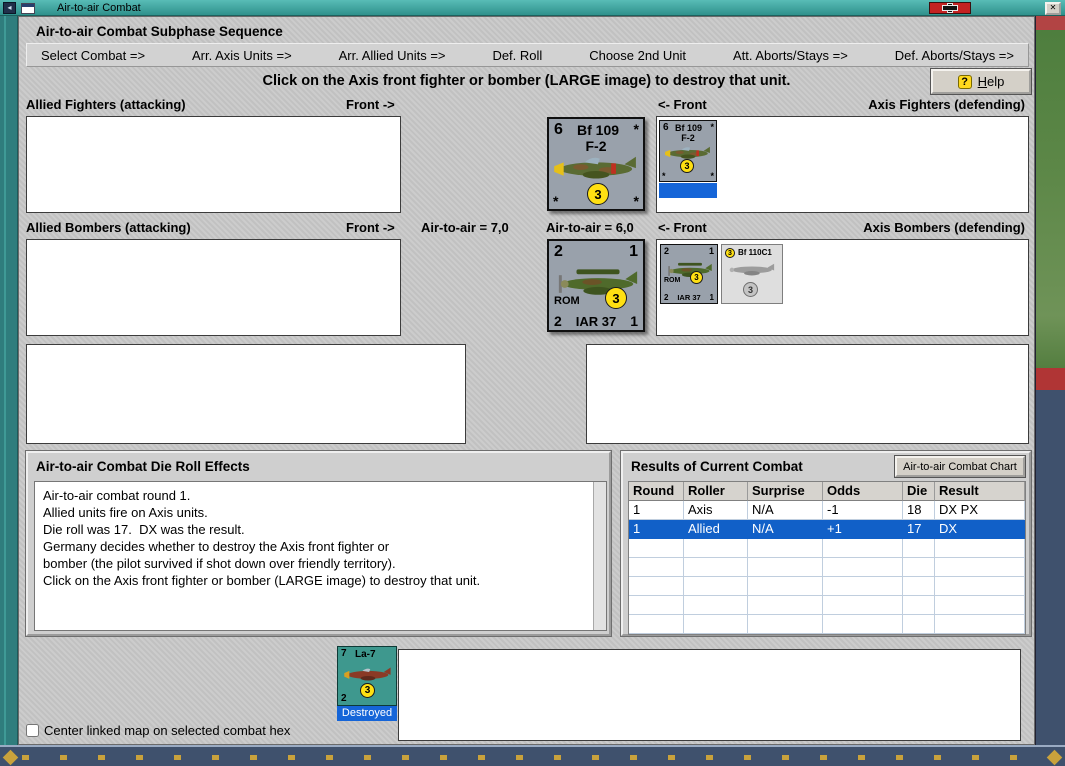 This screenshot has height=766, width=1065. I want to click on col-odds: Odds, so click(863, 491).